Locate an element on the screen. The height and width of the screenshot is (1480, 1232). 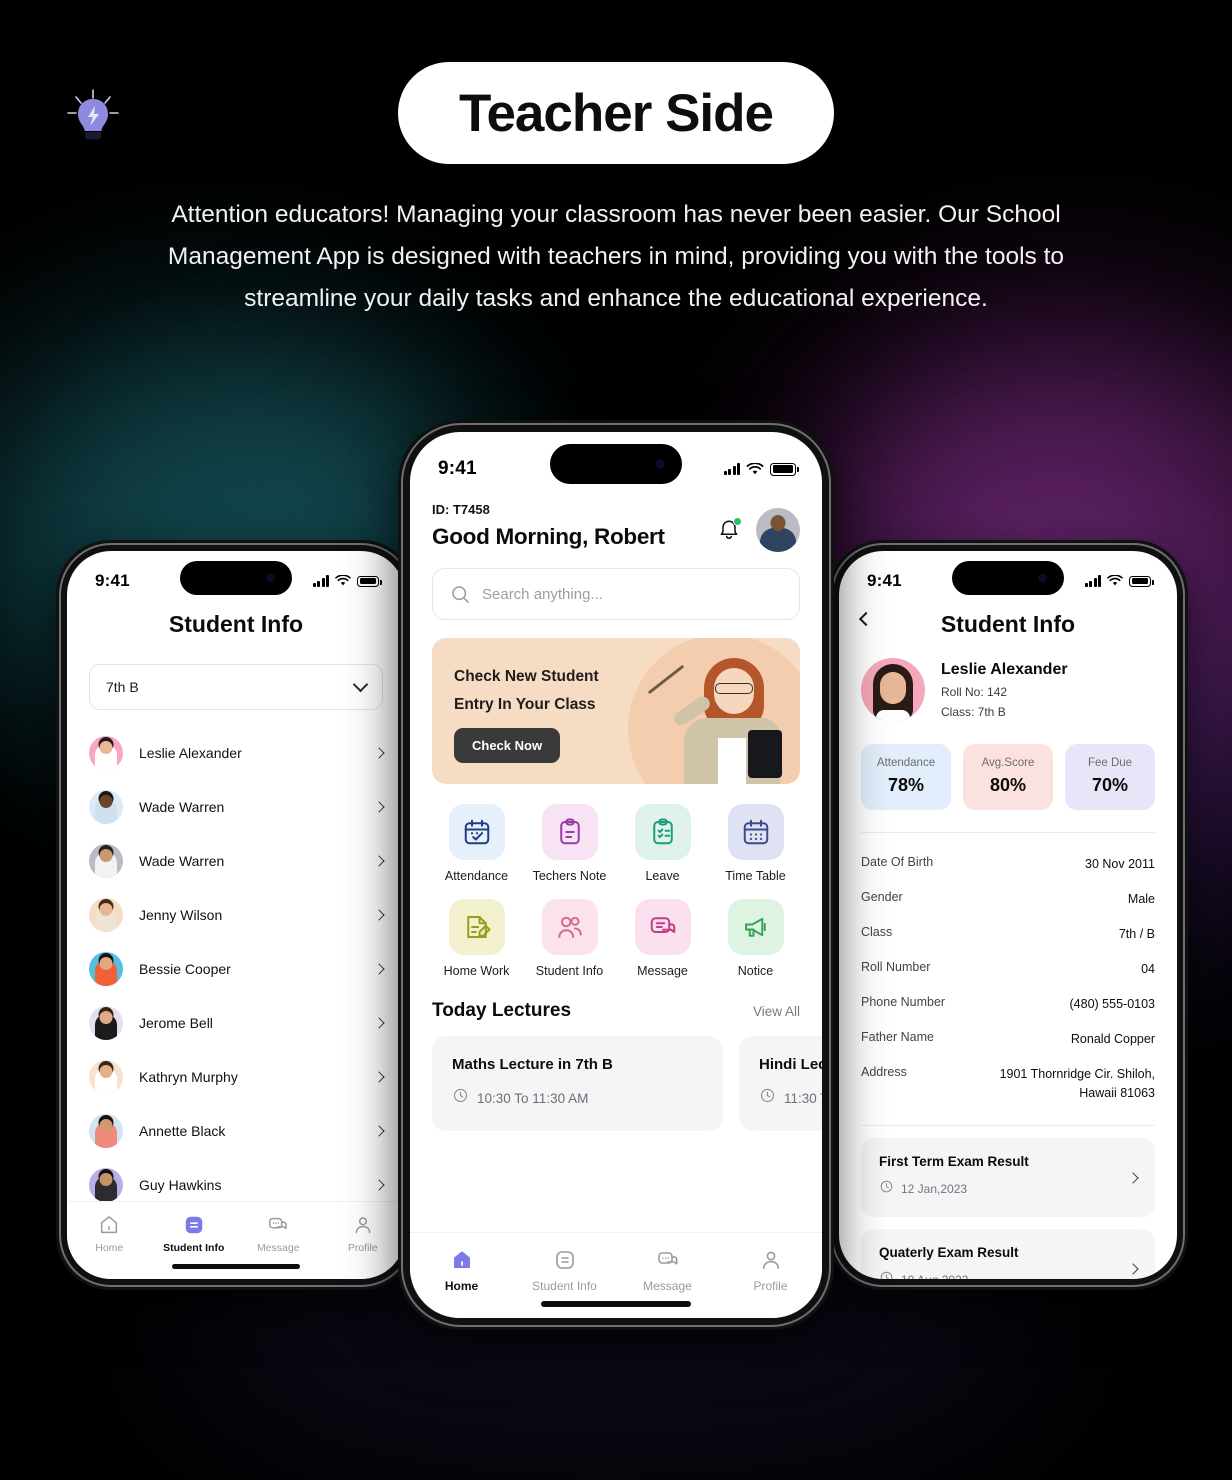
student-name: Jerome Bell is located at coordinates (176, 1023).